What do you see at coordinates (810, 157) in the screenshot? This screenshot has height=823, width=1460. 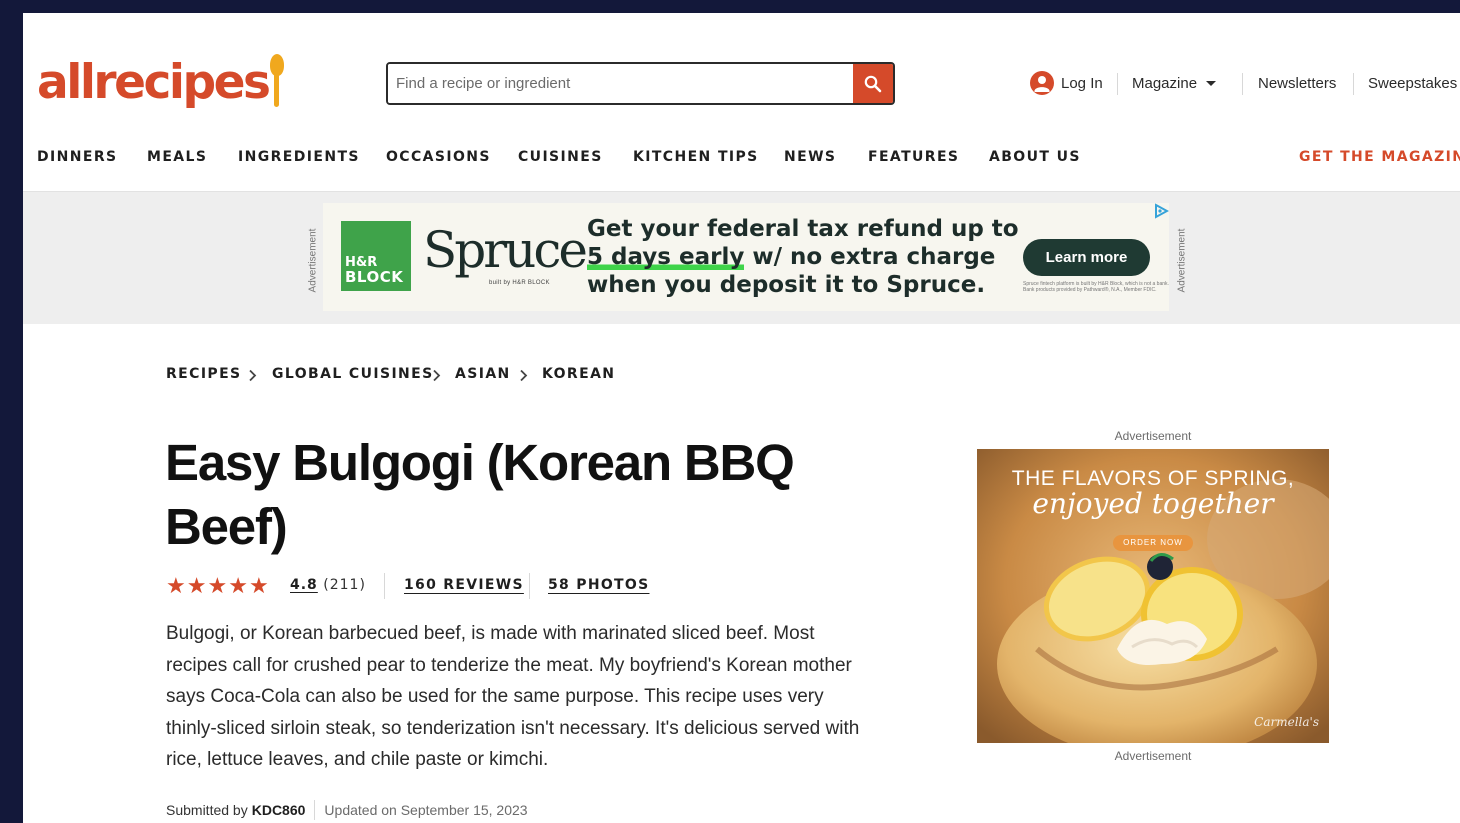 I see `nav-item-news: NEWS` at bounding box center [810, 157].